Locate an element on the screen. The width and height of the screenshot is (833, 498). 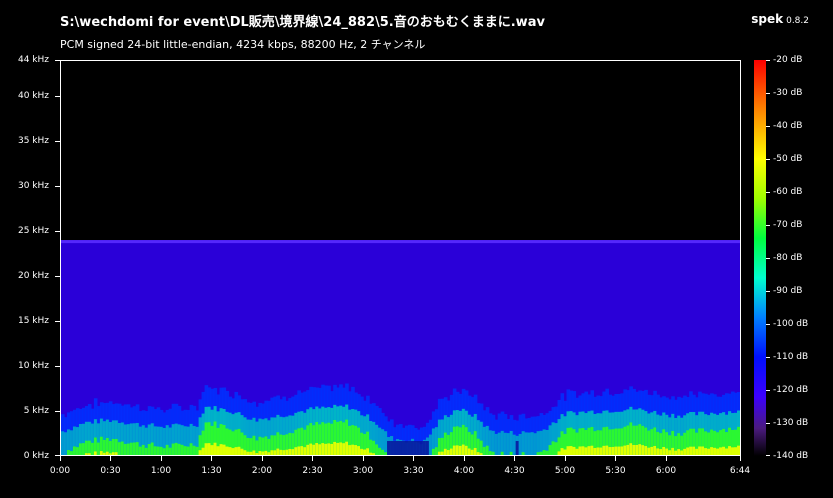
time-tick-label: 1:30 is located at coordinates (211, 471).